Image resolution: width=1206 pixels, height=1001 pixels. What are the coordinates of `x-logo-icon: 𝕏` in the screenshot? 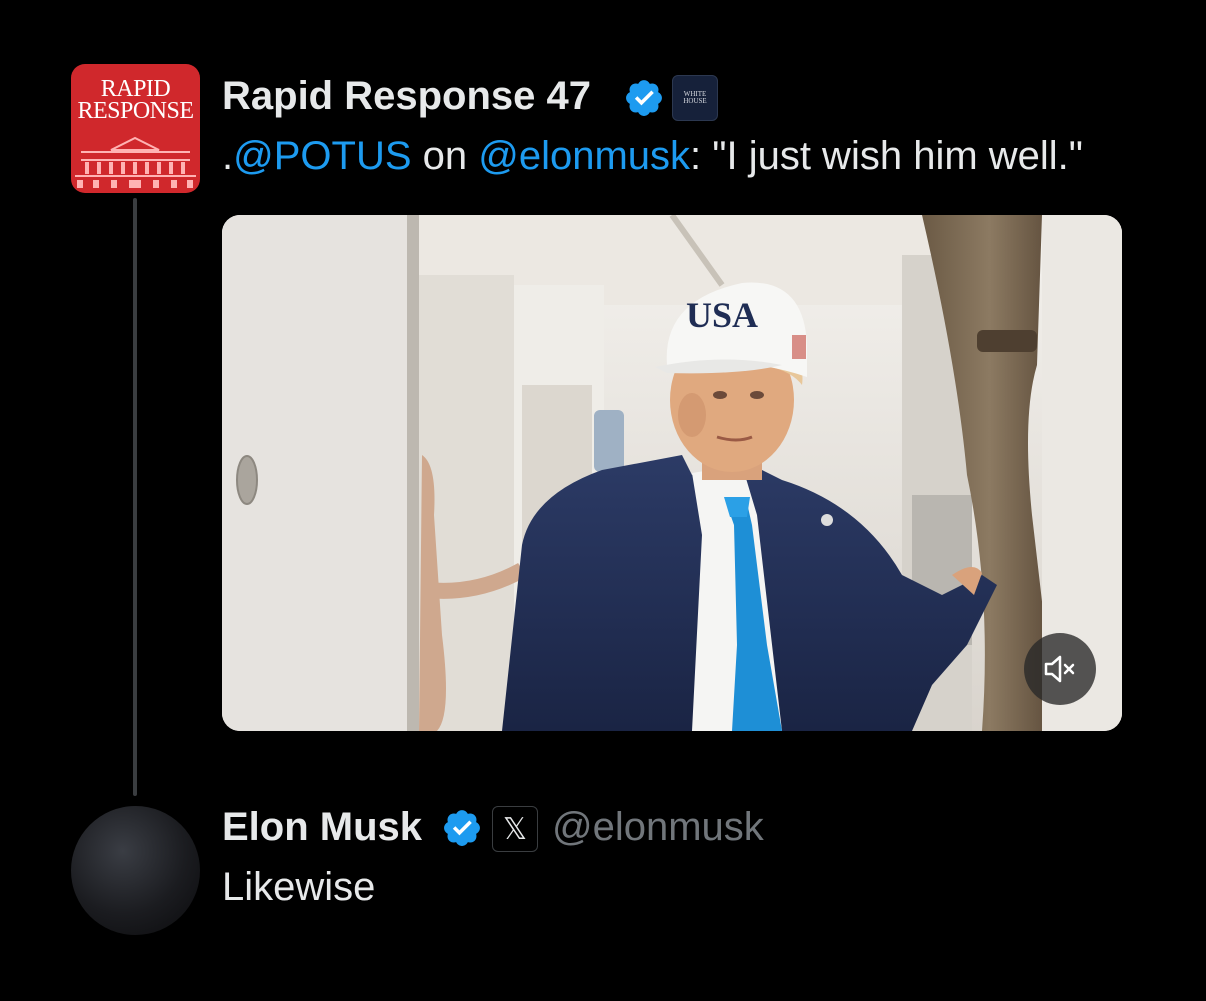 It's located at (515, 829).